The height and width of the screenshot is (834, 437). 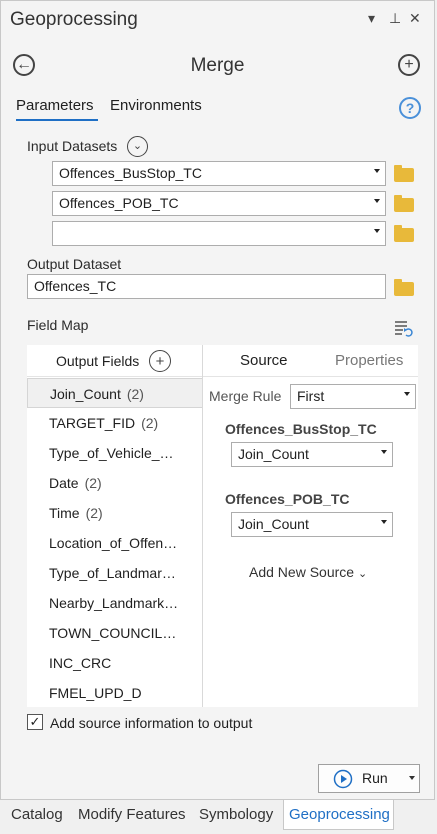 I want to click on tab-environments: Environments, so click(x=156, y=105).